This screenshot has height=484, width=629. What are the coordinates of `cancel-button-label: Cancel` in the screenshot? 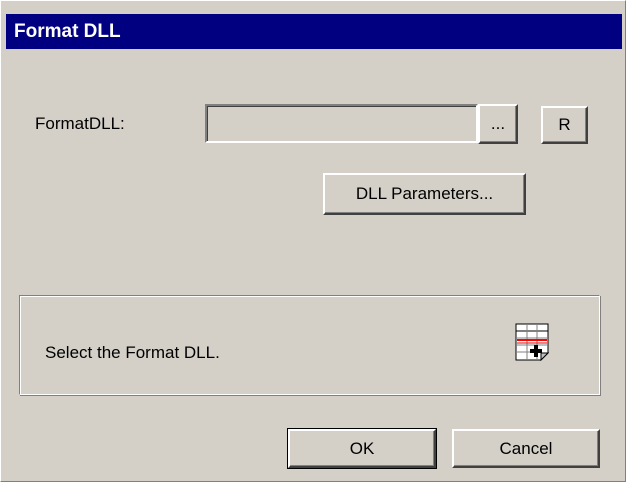 It's located at (526, 448).